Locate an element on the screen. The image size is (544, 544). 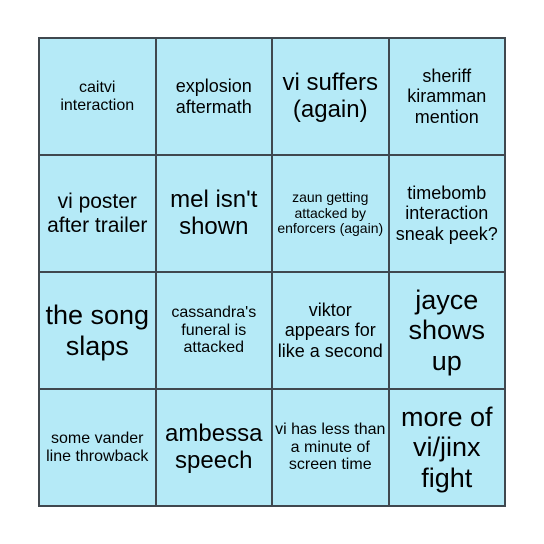
bingo-cell-r3c1: the song slaps is located at coordinates (97, 330).